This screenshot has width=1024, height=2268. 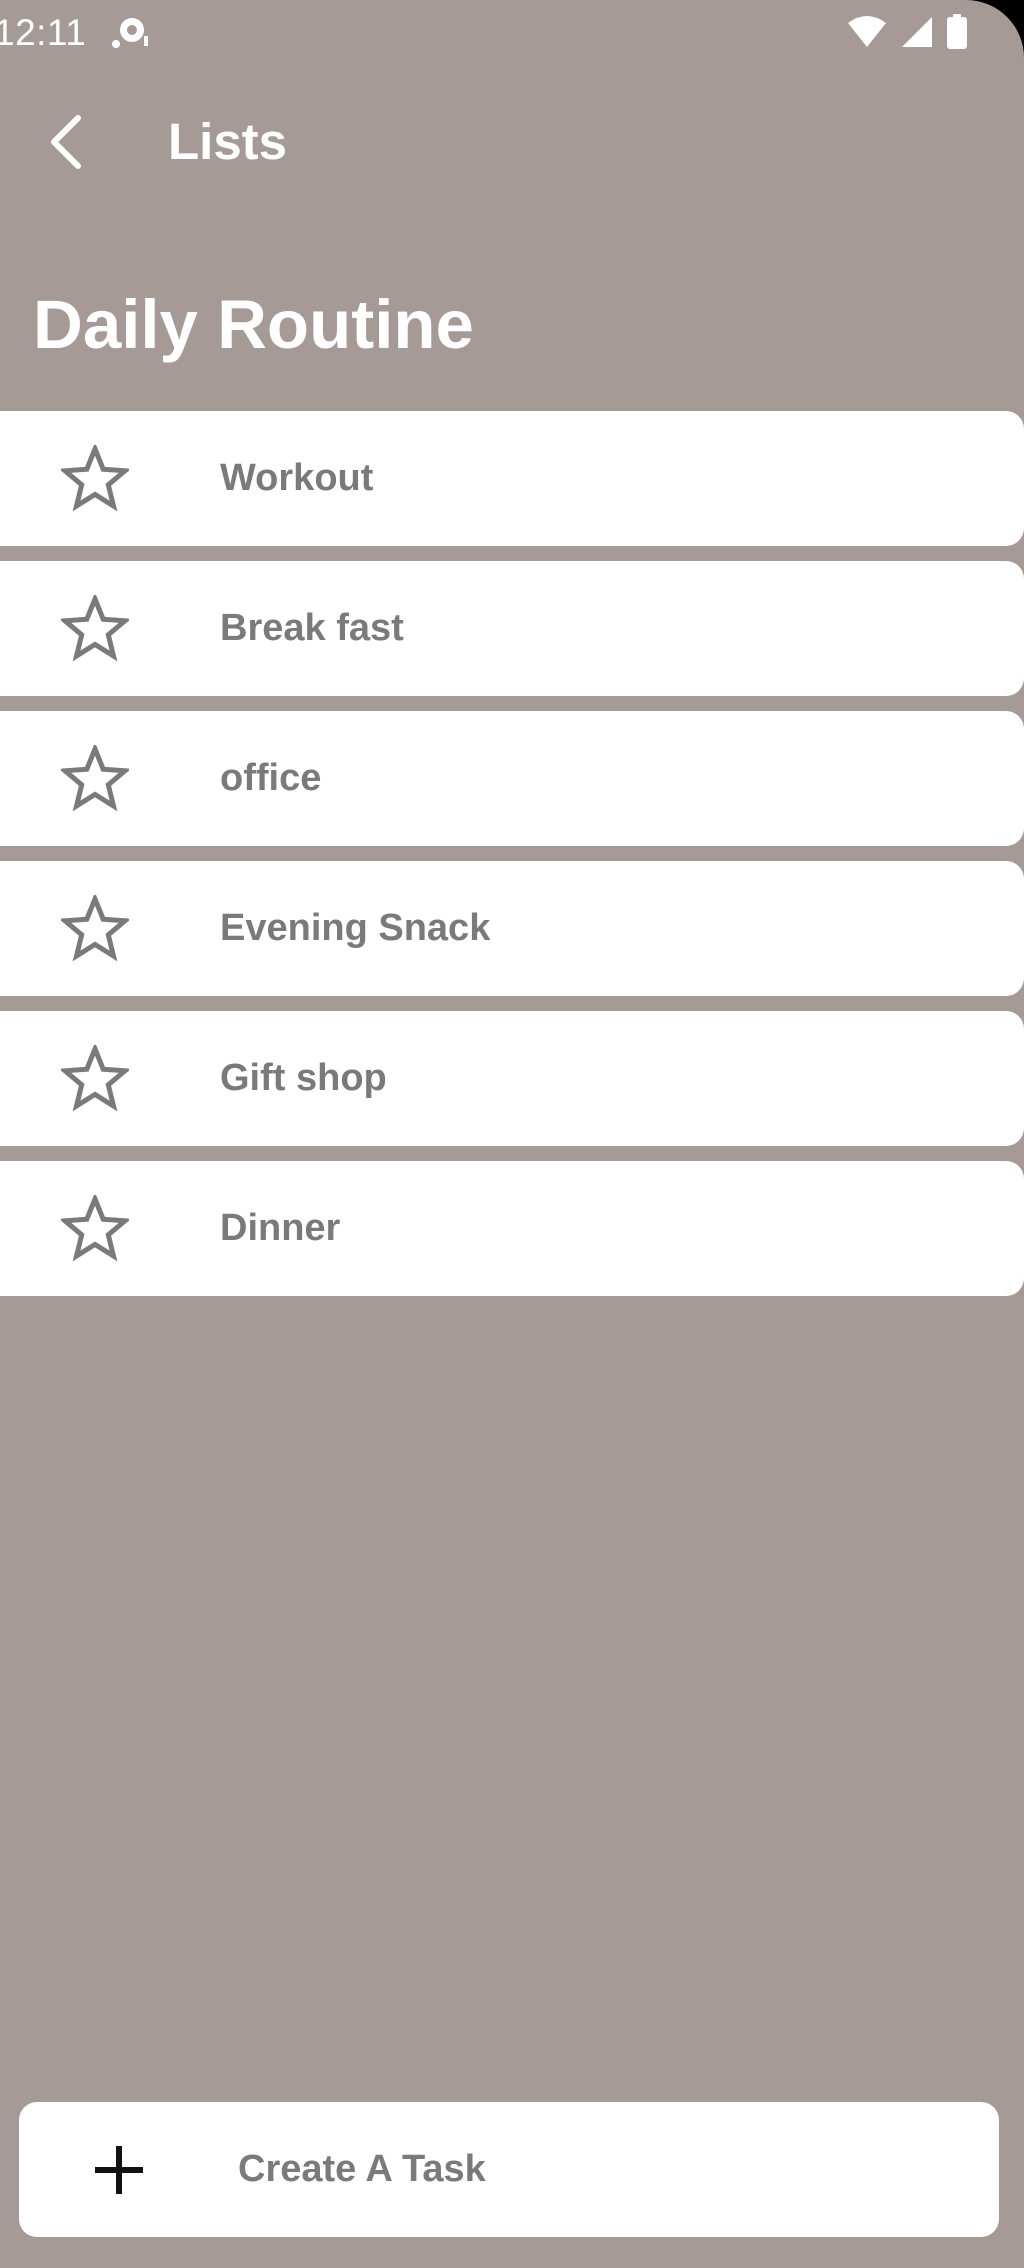 What do you see at coordinates (43, 32) in the screenshot?
I see `status-time: 12:11` at bounding box center [43, 32].